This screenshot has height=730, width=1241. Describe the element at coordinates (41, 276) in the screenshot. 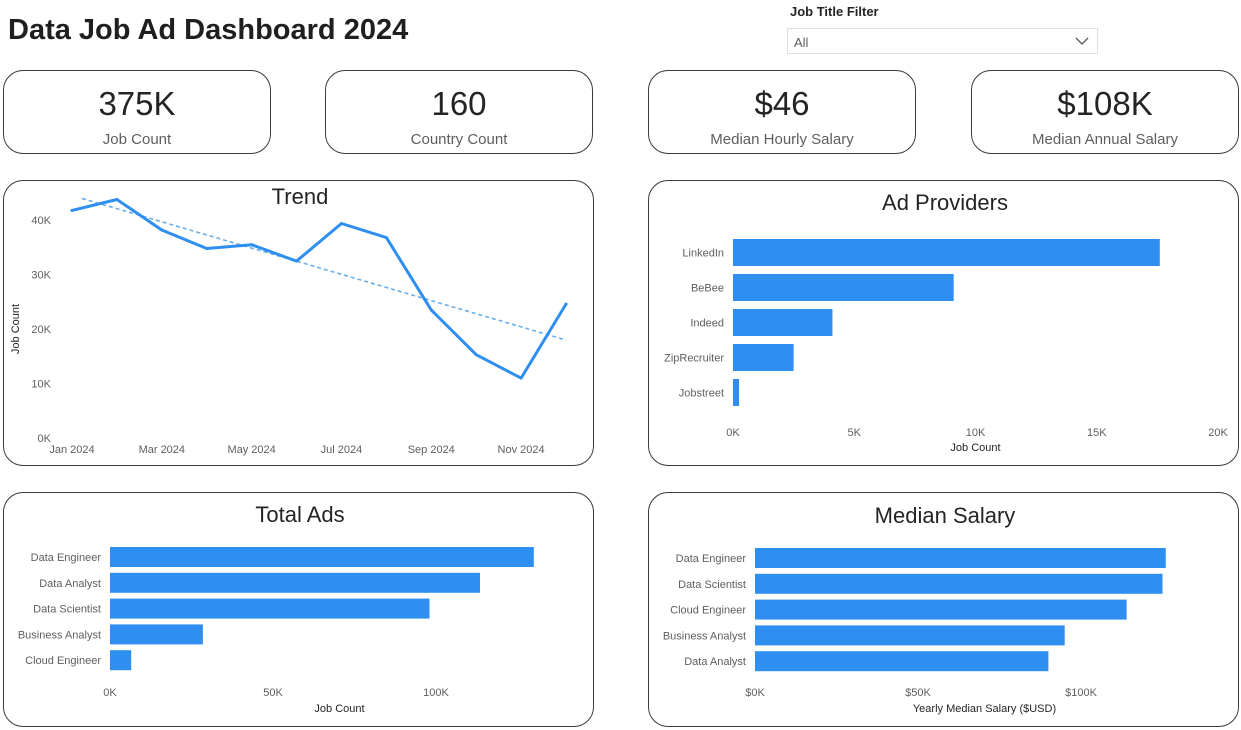

I see `y-tick-label: 30K` at that location.